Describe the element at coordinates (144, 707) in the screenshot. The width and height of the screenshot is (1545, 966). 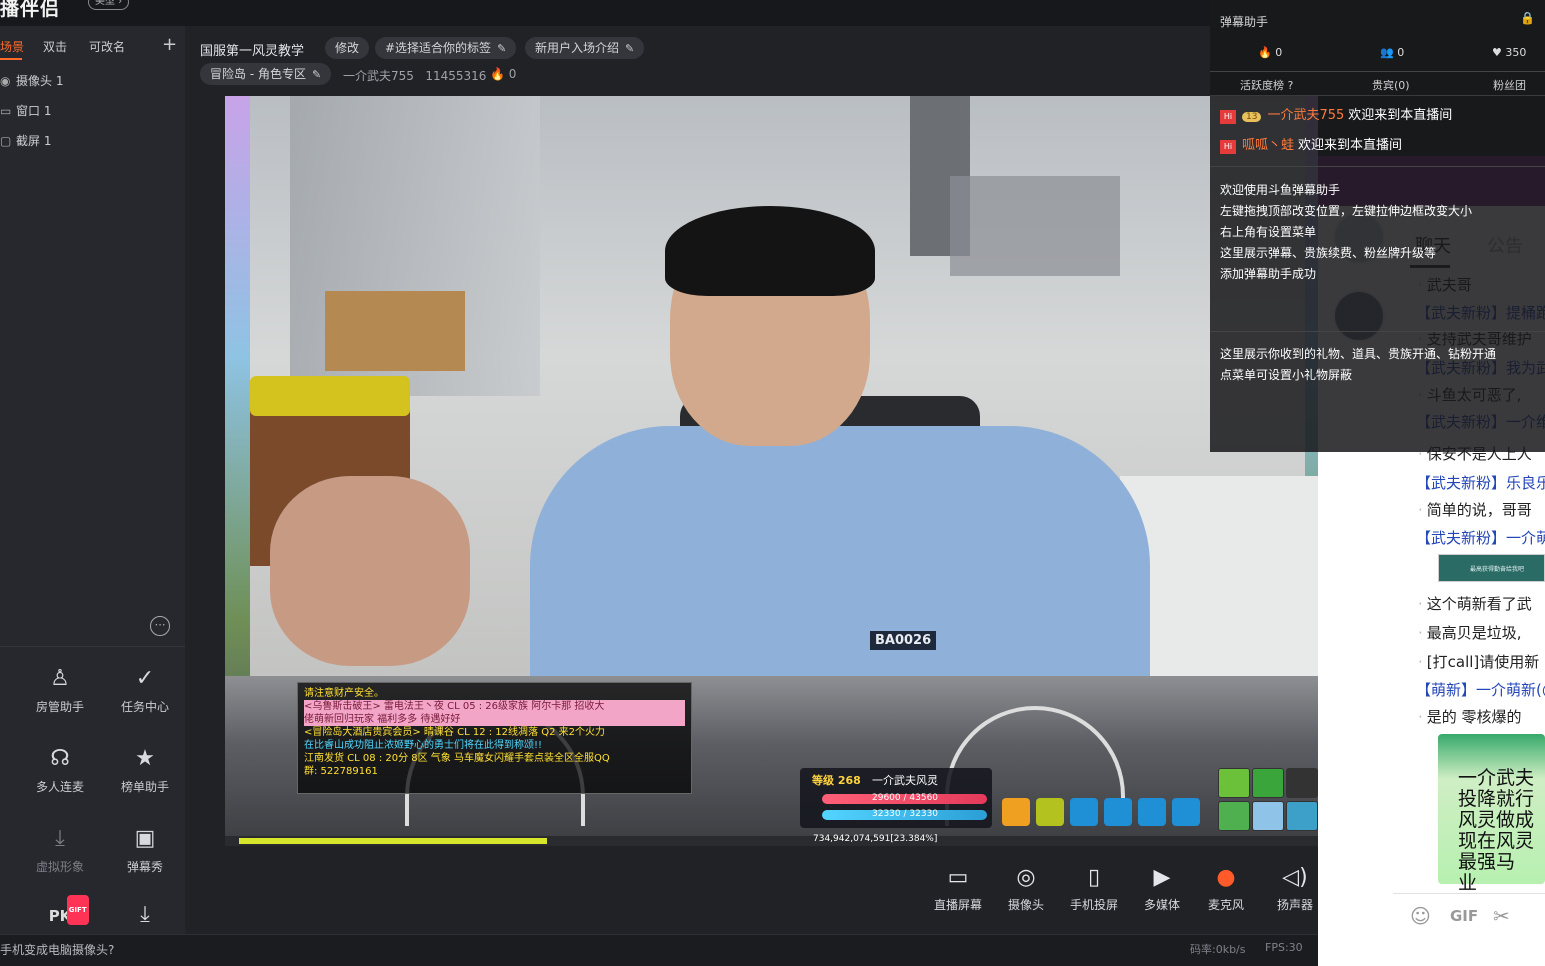
I see `tool-label: 任务中心` at that location.